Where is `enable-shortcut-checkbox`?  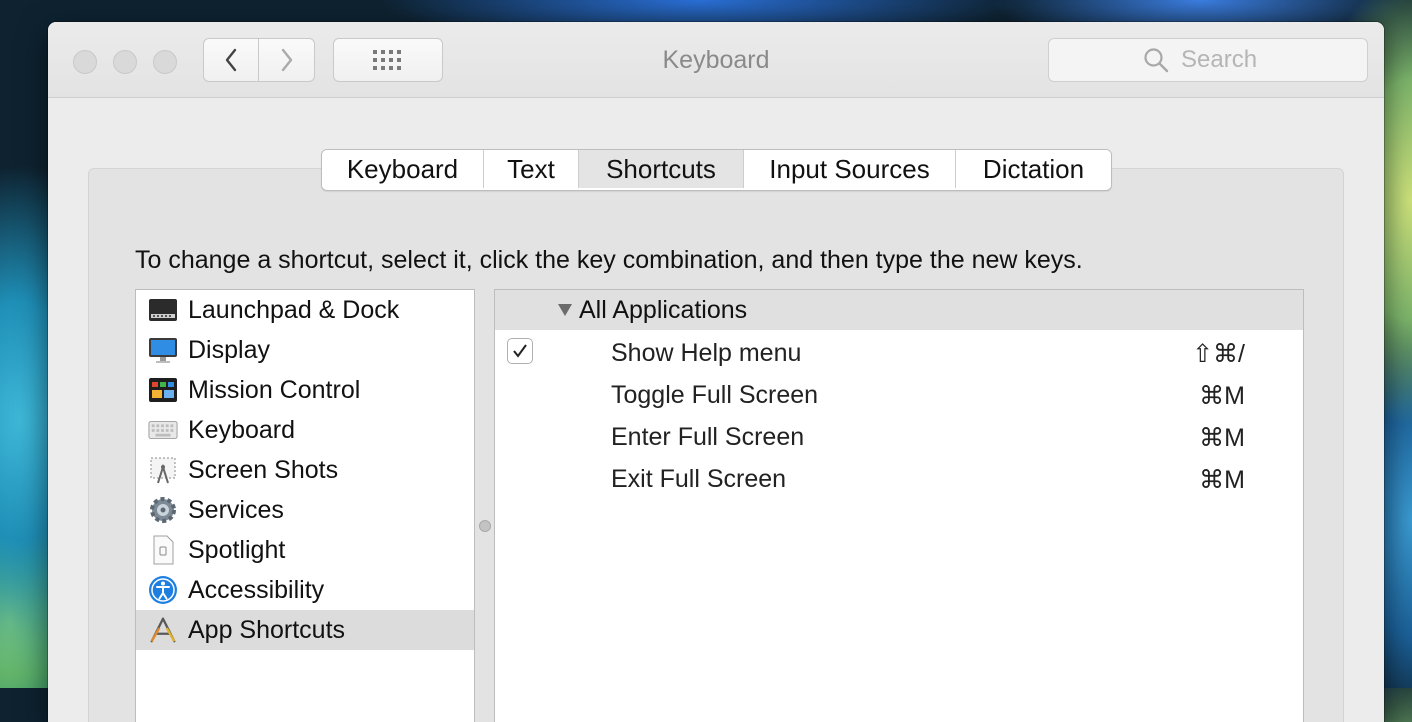 enable-shortcut-checkbox is located at coordinates (520, 351).